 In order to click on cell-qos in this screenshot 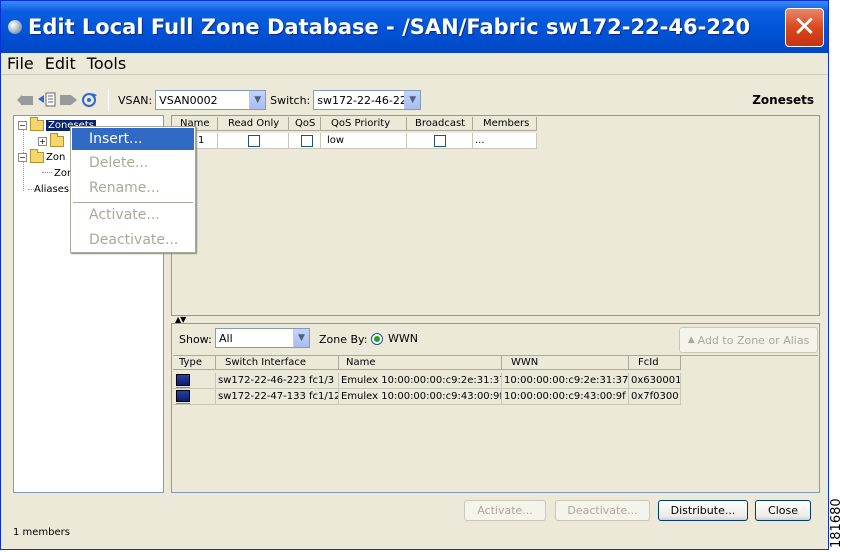, I will do `click(305, 141)`.